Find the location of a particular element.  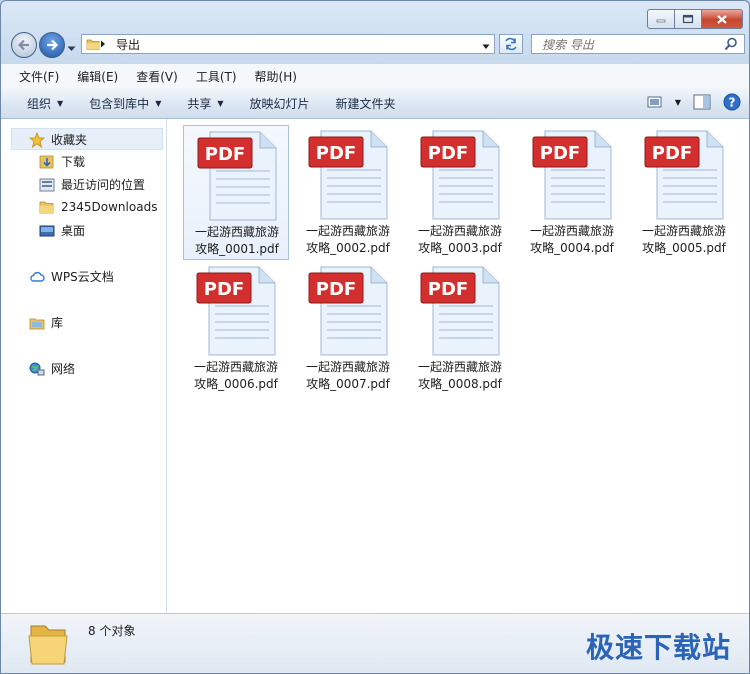

file-item: PDF 一起游西藏旅游 攻略_0003.pdf is located at coordinates (460, 192).